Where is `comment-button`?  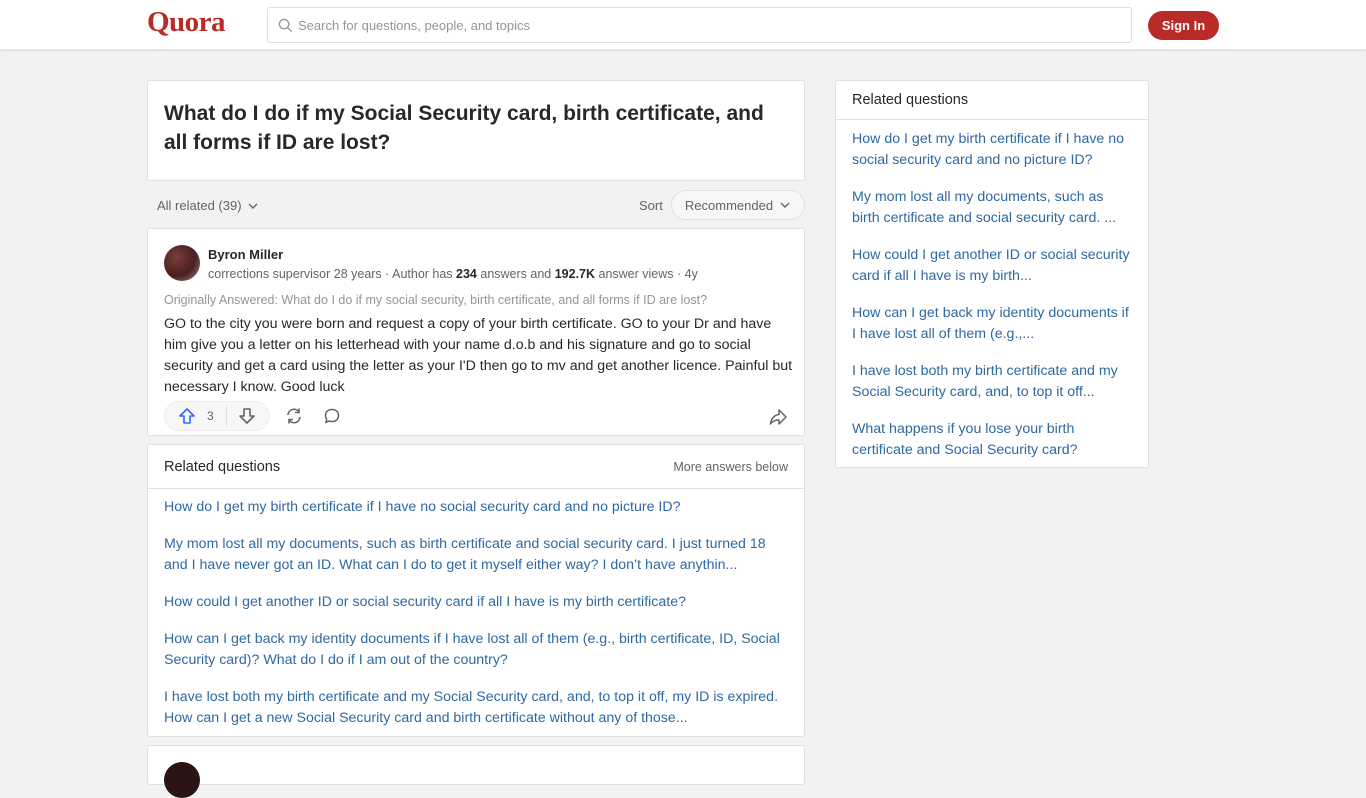 comment-button is located at coordinates (332, 416).